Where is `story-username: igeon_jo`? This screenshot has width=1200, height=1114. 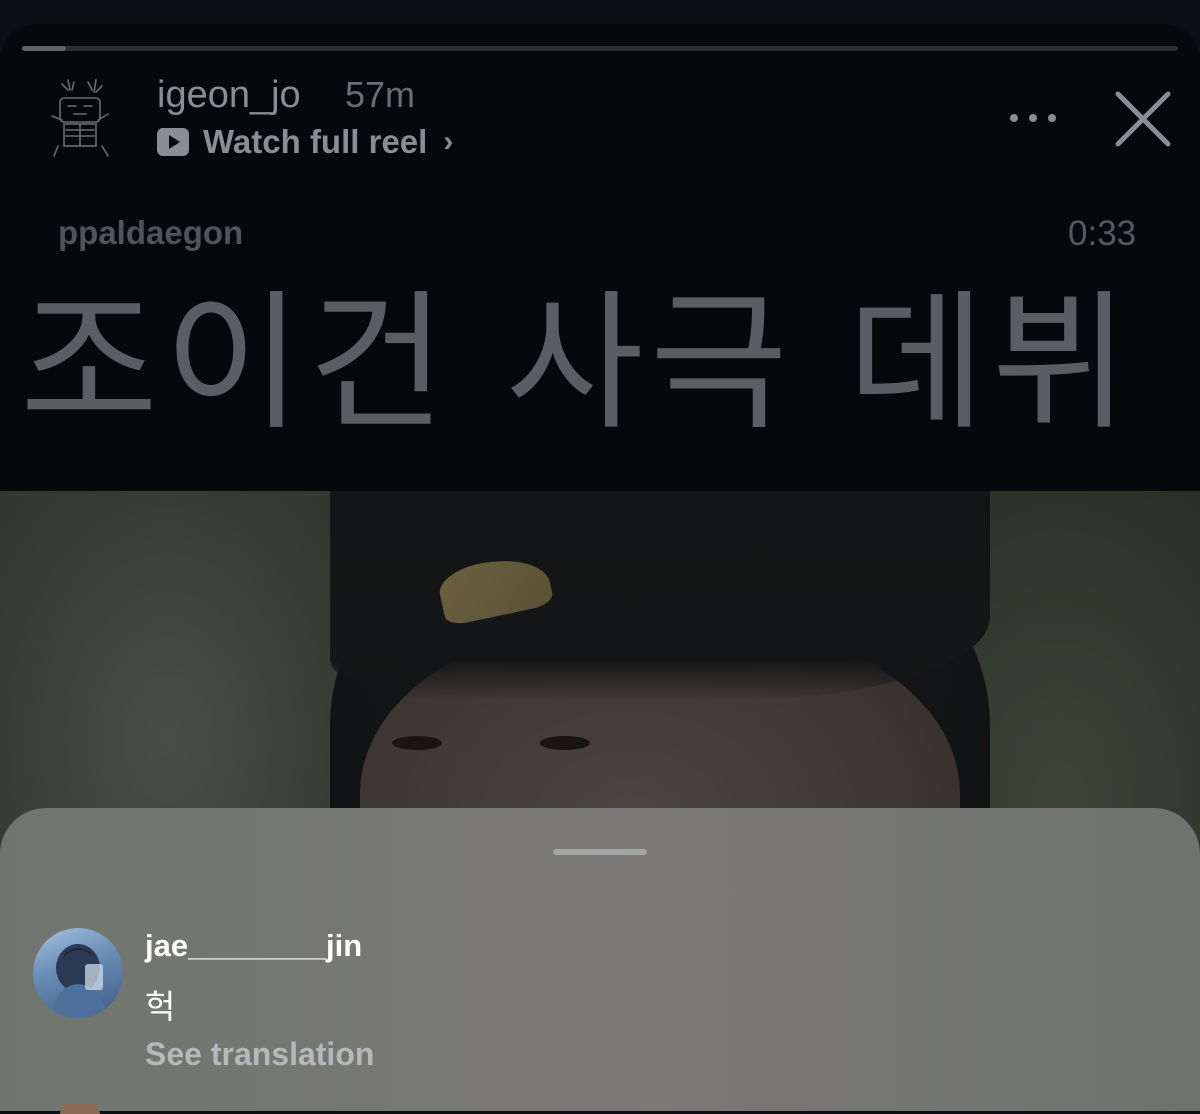
story-username: igeon_jo is located at coordinates (229, 95).